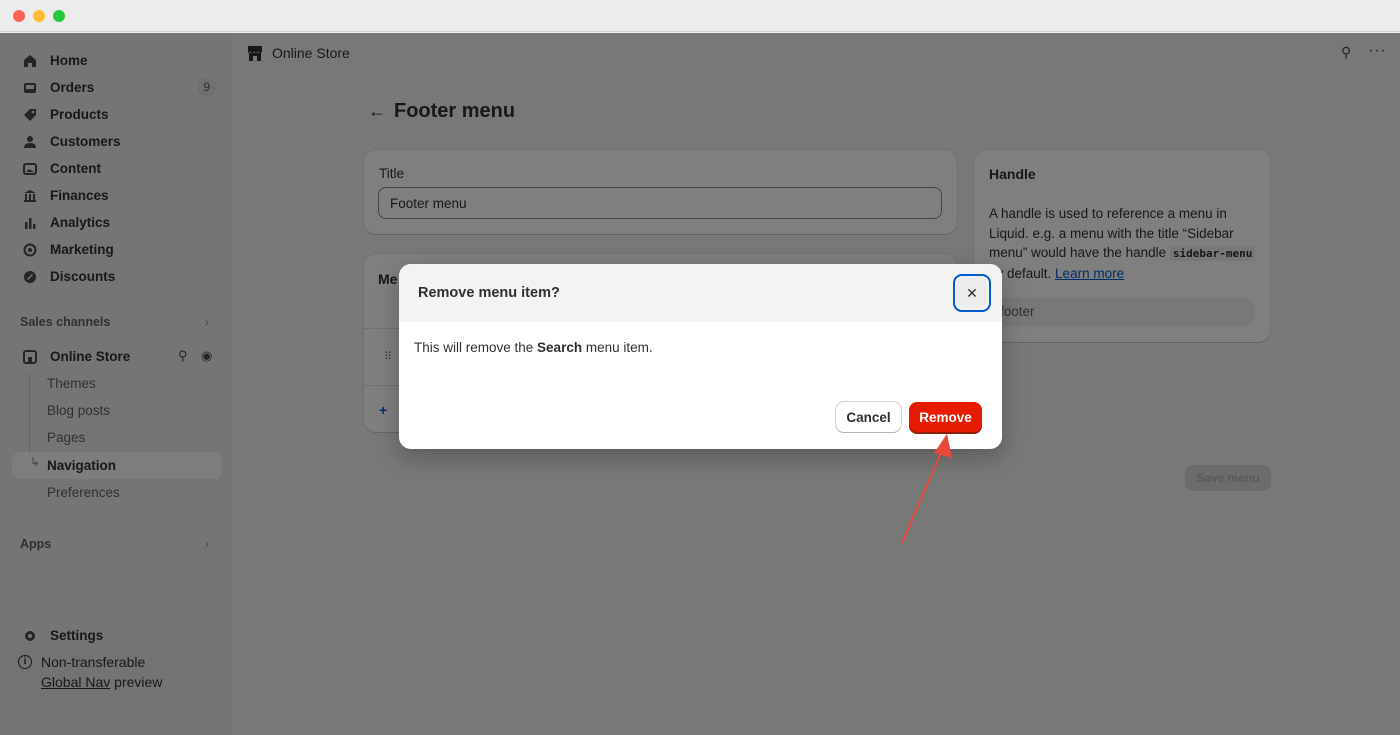  I want to click on annotation-arrow-head, so click(943, 446).